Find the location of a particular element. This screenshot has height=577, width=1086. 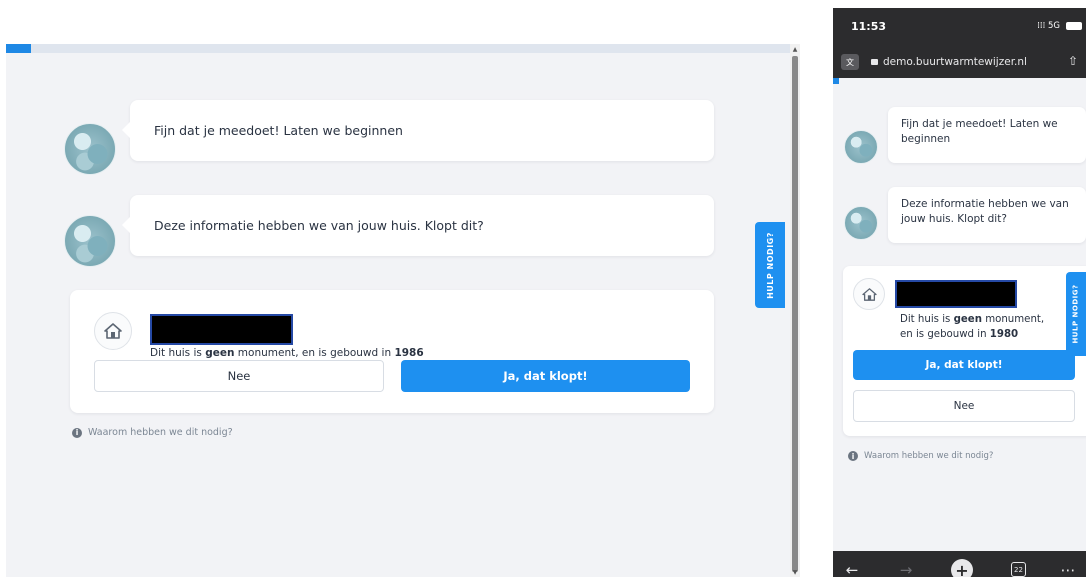

scrollbar-thumb is located at coordinates (795, 314).